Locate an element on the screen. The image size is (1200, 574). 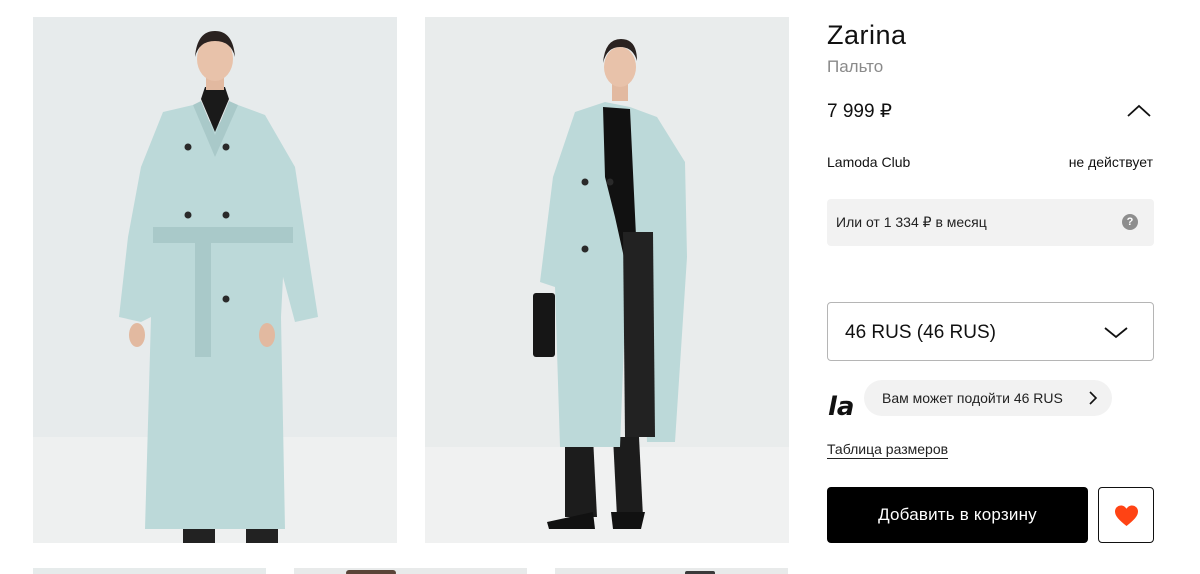
size-select: 46 RUS (46 RUS) is located at coordinates (990, 331).